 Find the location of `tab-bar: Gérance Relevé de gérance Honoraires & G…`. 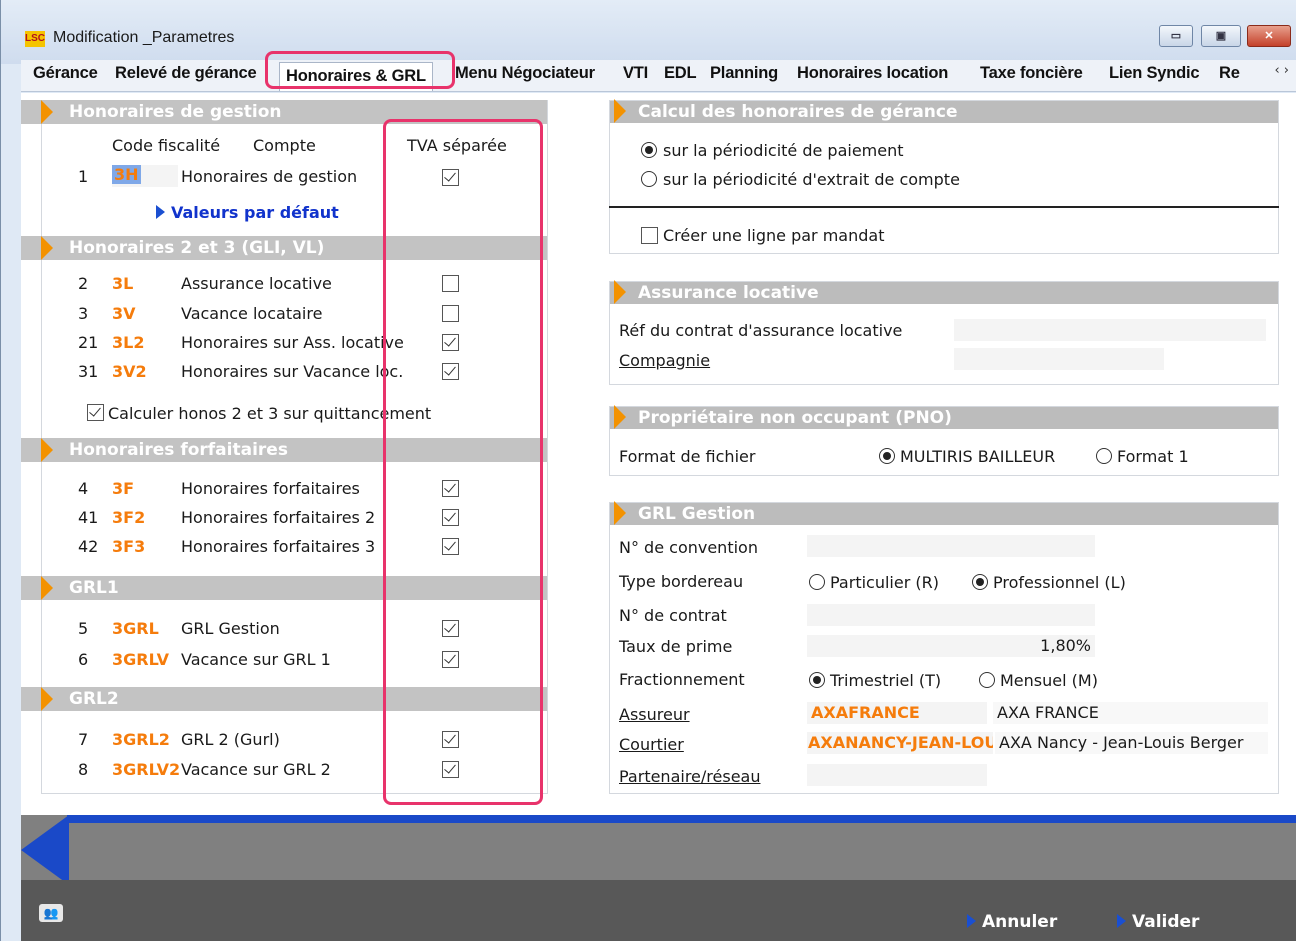

tab-bar: Gérance Relevé de gérance Honoraires & G… is located at coordinates (658, 76).